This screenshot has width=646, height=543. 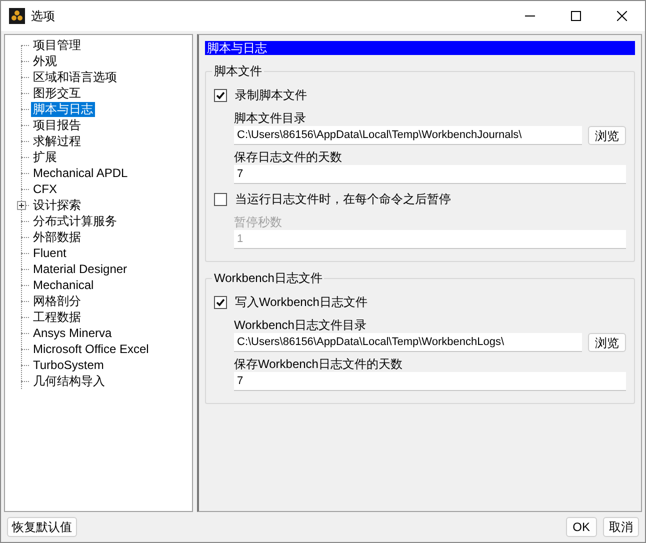 What do you see at coordinates (408, 135) in the screenshot?
I see `input-field: C:\Users\86156\AppData\Local\Temp\WorkbenchJournals\` at bounding box center [408, 135].